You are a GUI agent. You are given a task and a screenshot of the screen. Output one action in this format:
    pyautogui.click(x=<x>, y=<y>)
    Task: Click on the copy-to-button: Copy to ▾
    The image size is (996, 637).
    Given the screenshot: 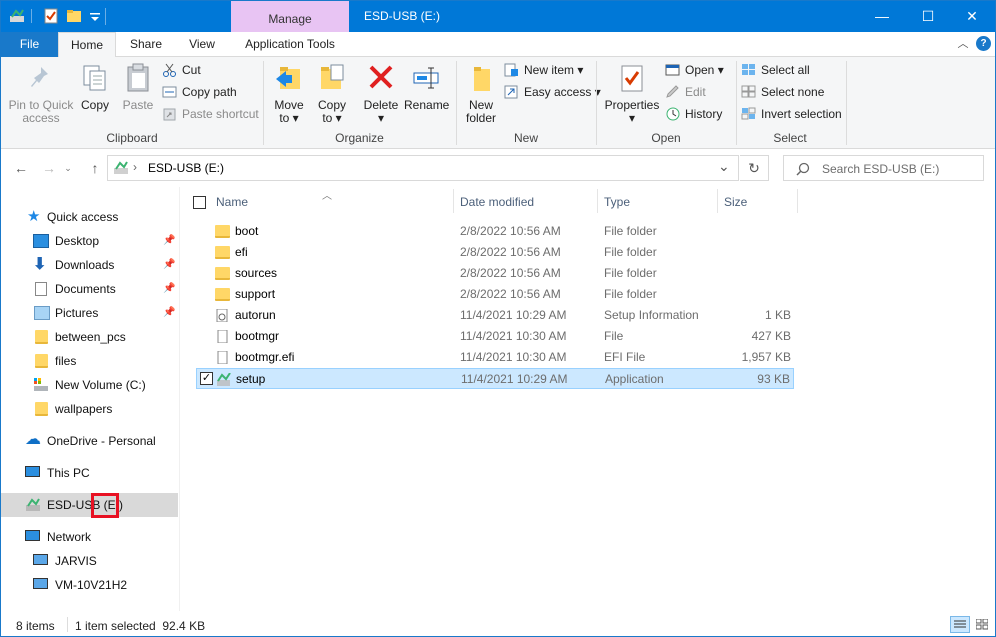 What is the action you would take?
    pyautogui.click(x=332, y=93)
    